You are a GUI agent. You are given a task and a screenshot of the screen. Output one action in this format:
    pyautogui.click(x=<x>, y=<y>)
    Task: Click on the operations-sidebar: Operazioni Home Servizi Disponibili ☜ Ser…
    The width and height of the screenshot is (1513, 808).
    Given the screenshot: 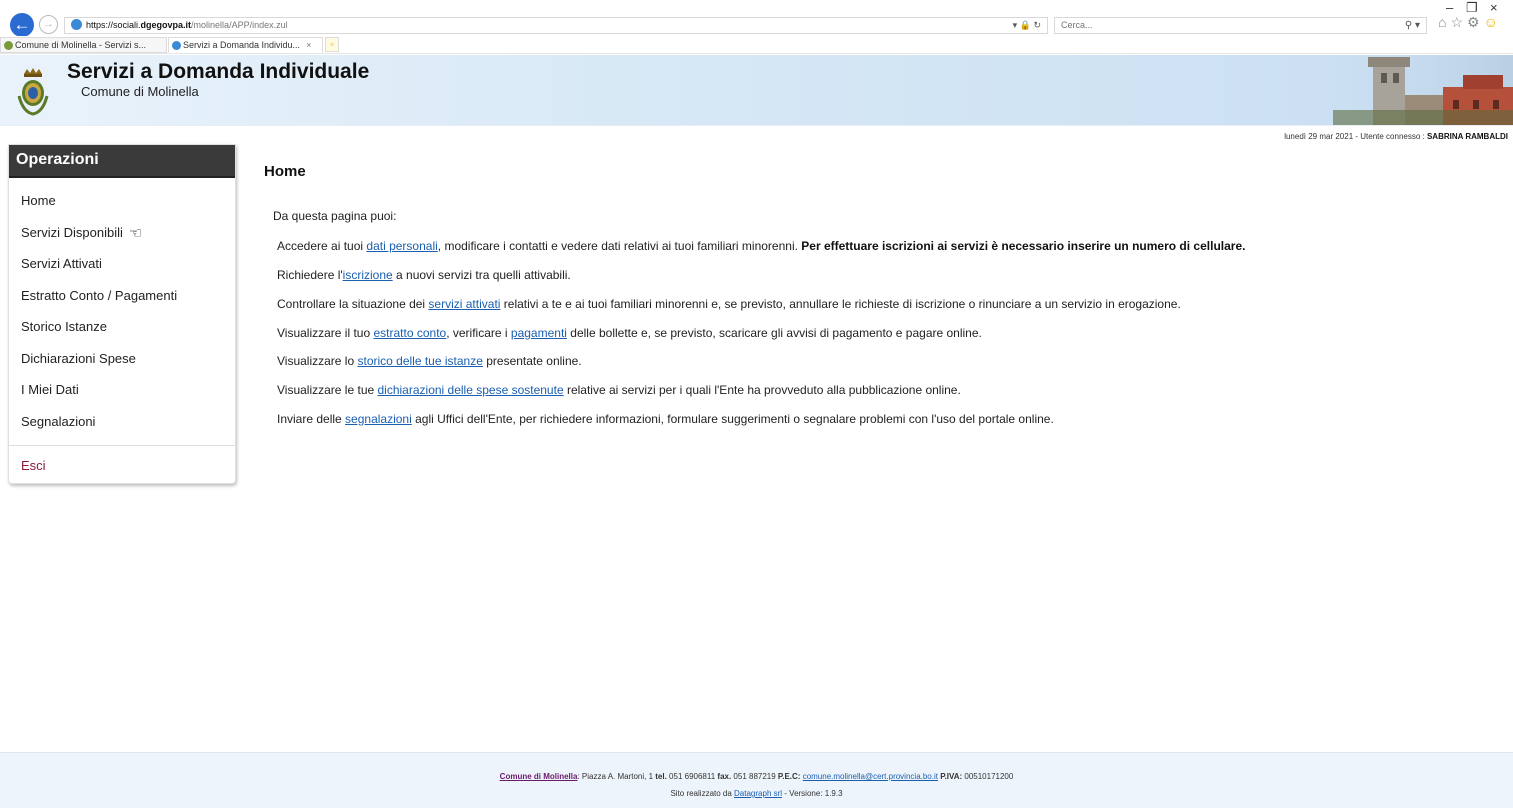 What is the action you would take?
    pyautogui.click(x=122, y=314)
    